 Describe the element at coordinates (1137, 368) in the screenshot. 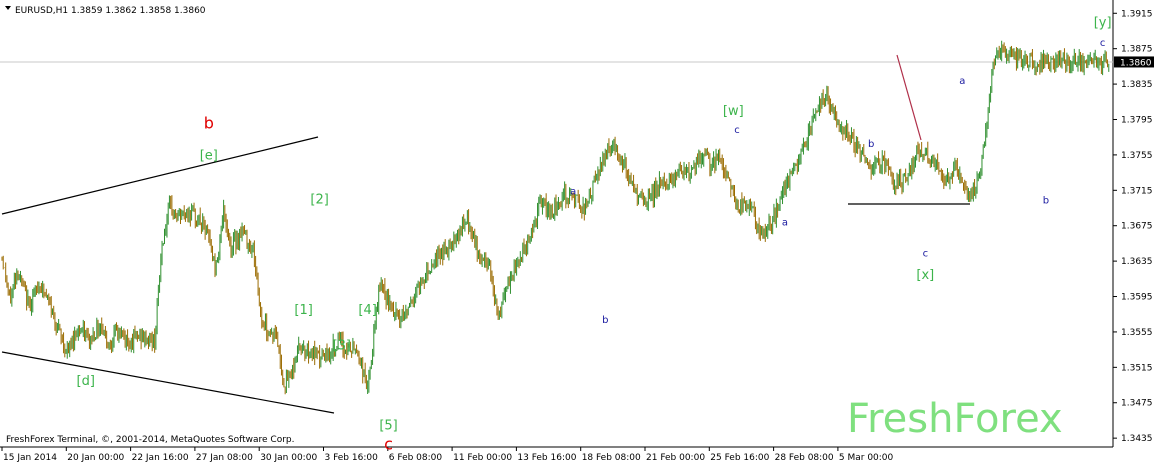

I see `y-tick-label: 1.3515` at that location.